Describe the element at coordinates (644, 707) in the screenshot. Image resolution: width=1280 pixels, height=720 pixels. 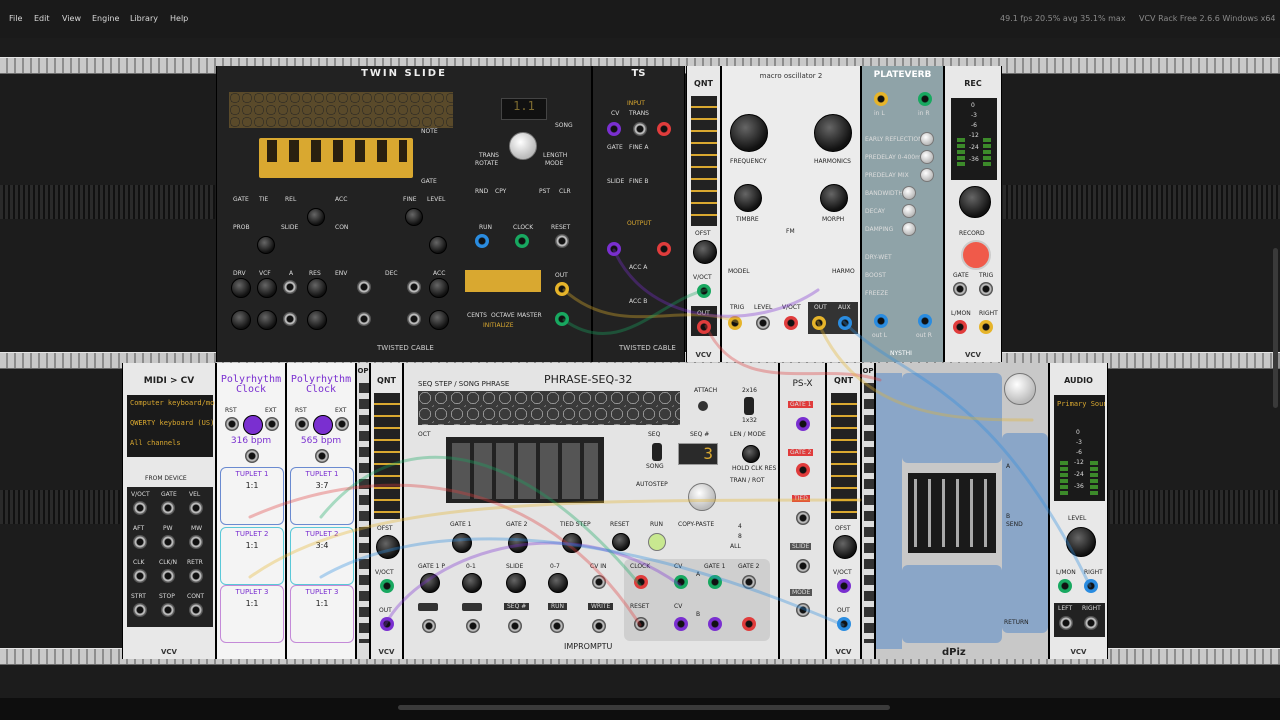
I see `horizontal-scrollbar` at that location.